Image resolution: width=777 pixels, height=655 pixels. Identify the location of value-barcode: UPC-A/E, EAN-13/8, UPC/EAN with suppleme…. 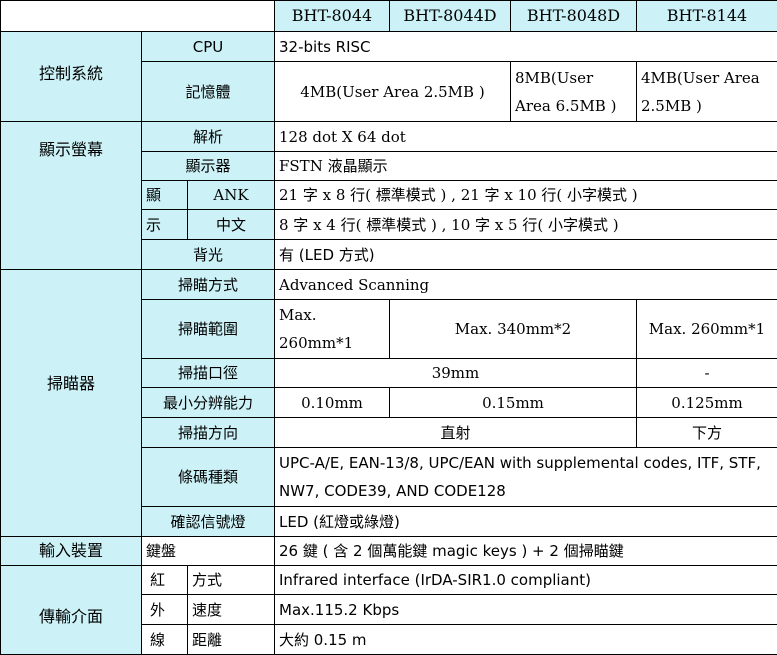
(526, 477).